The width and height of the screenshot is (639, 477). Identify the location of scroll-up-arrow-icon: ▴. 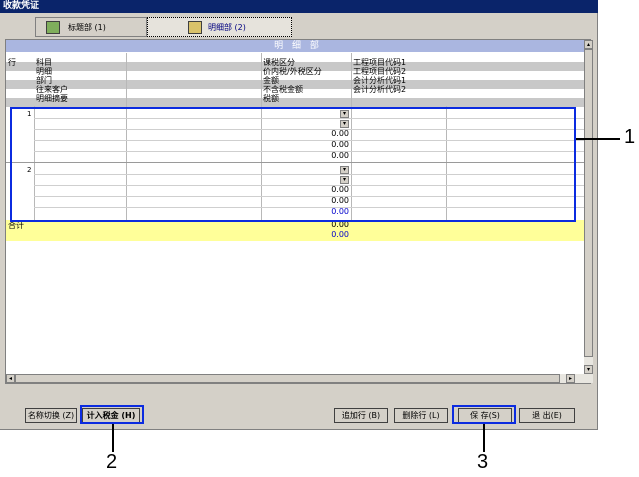
(588, 44).